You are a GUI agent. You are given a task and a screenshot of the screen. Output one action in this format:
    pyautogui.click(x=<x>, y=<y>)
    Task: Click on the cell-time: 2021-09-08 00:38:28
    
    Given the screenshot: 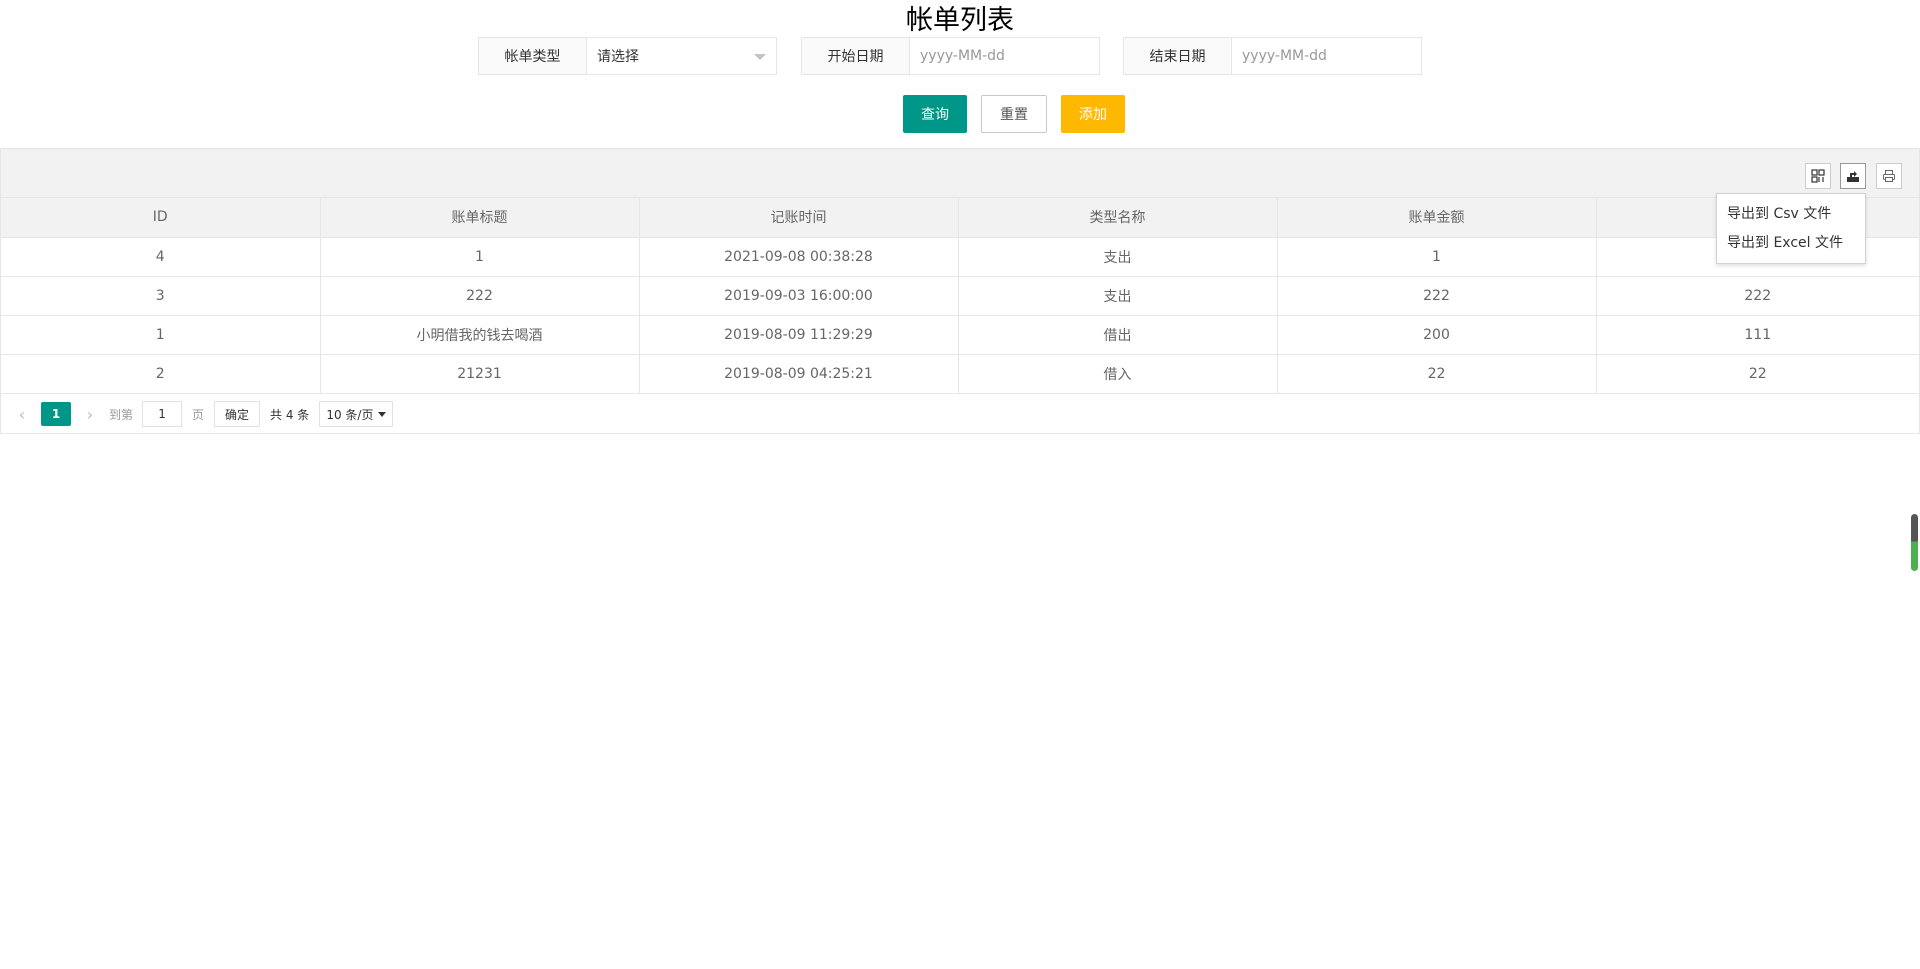 What is the action you would take?
    pyautogui.click(x=799, y=257)
    